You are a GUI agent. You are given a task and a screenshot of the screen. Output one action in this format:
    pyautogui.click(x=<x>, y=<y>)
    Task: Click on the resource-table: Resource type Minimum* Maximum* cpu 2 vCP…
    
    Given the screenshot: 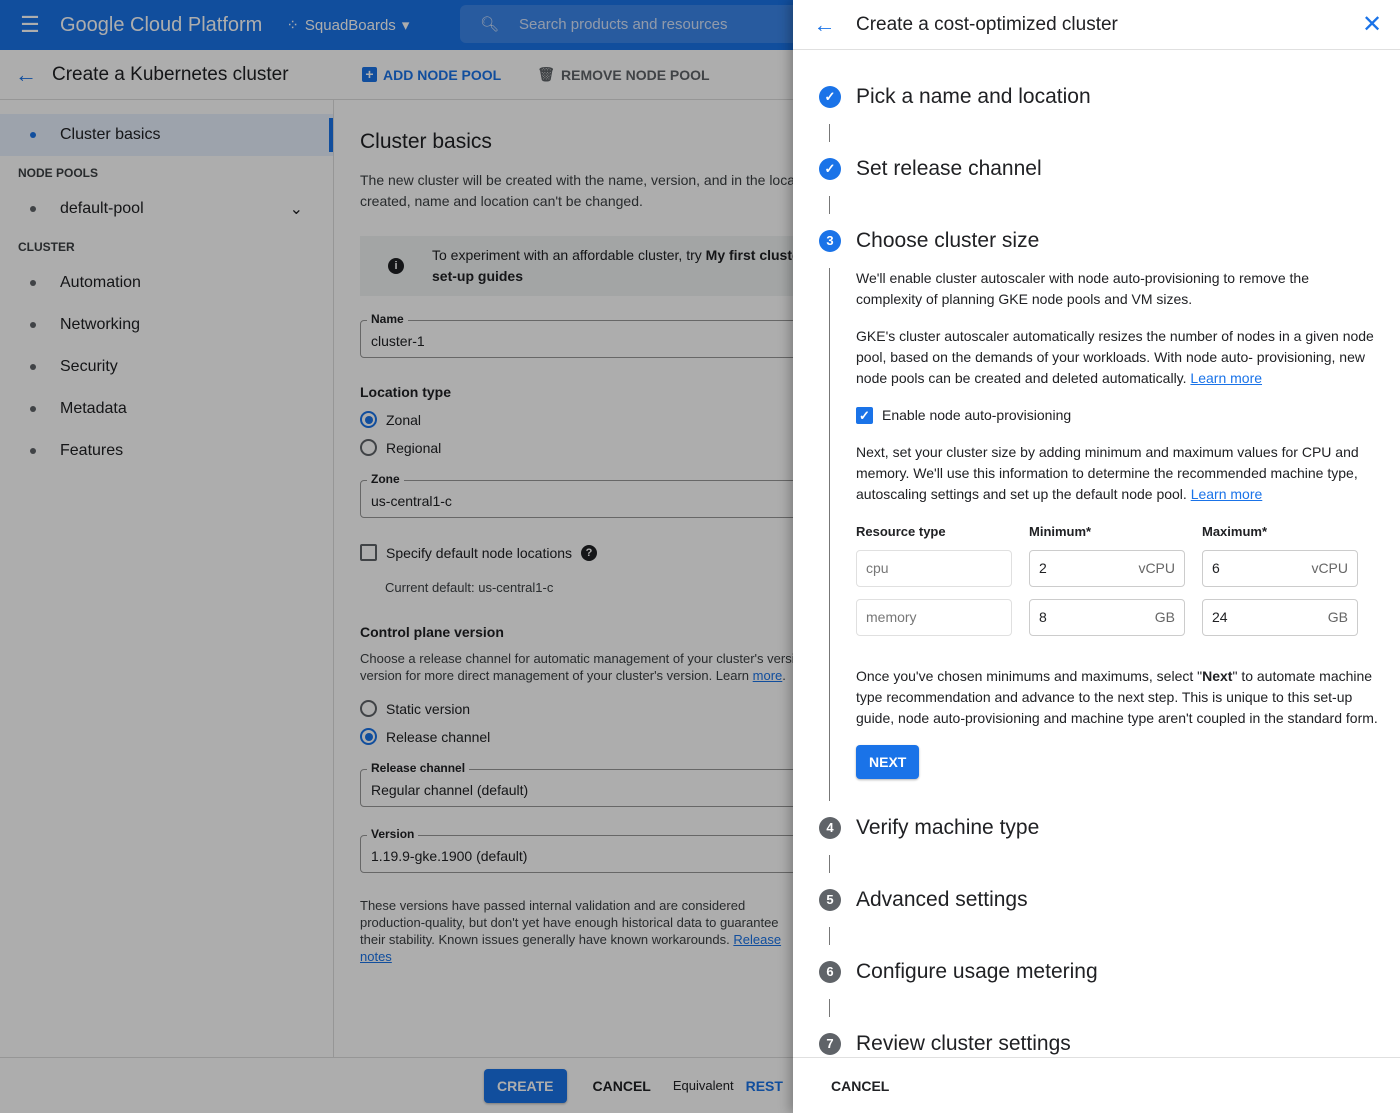 What is the action you would take?
    pyautogui.click(x=1117, y=578)
    